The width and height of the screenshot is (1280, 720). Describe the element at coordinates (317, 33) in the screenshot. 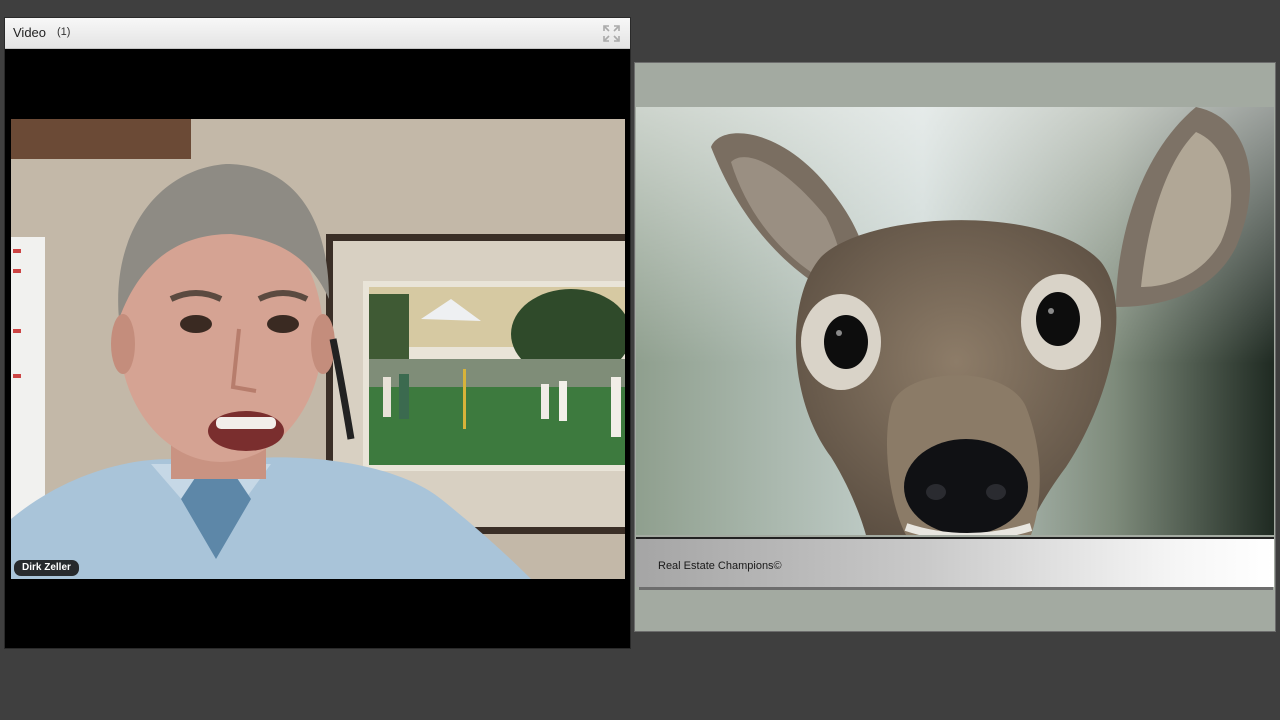

I see `video-pod-header: Video (1)` at that location.